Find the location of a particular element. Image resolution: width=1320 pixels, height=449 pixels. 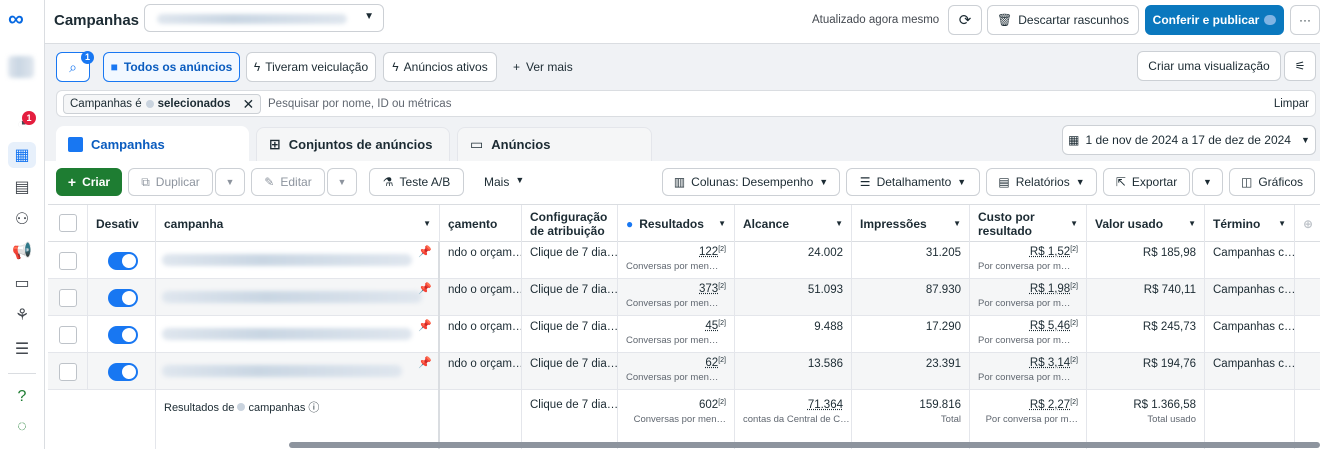

ads-icon: 📢 is located at coordinates (22, 251).